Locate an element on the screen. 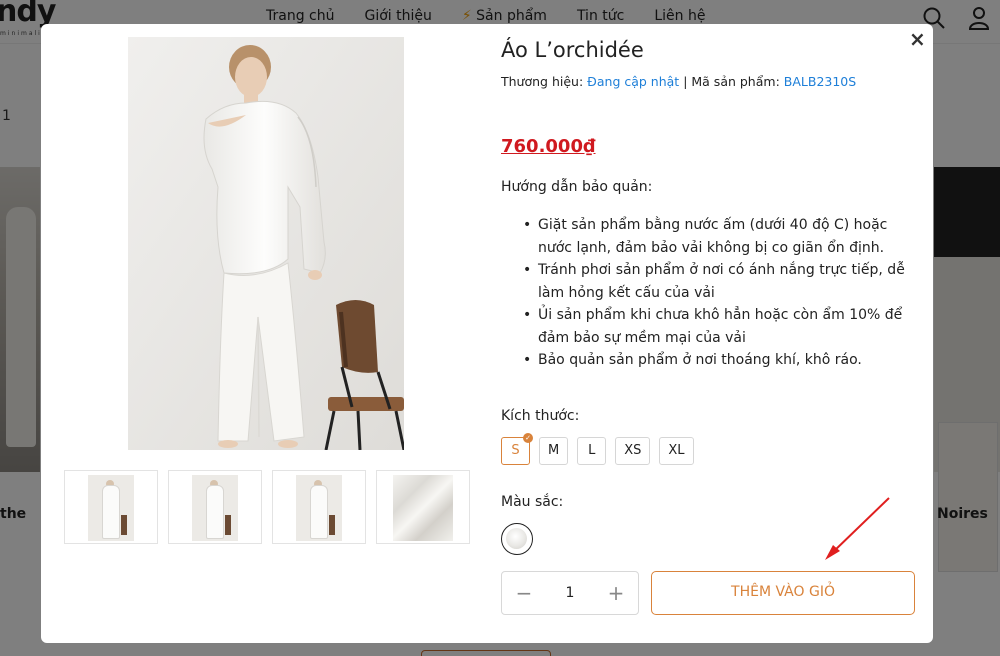 The height and width of the screenshot is (656, 1000). size-option-xs: XS is located at coordinates (633, 451).